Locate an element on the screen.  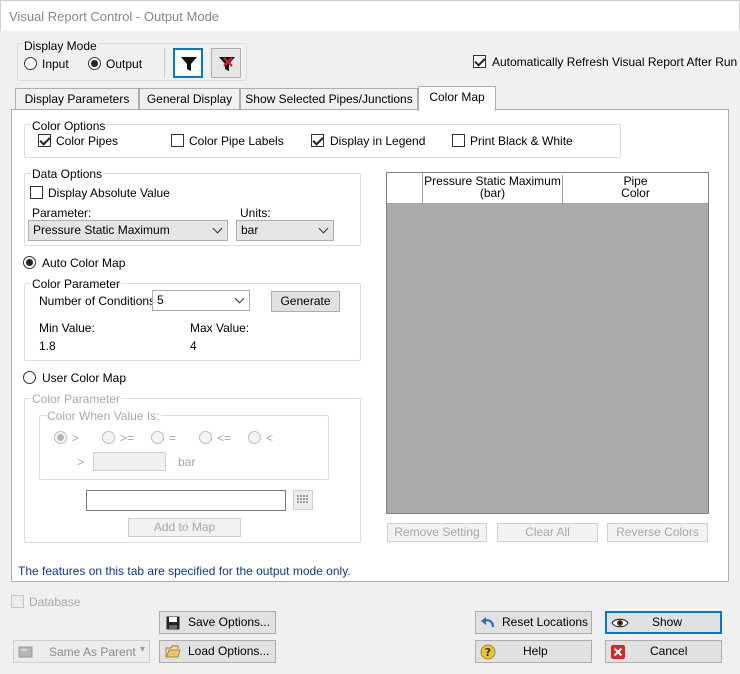
op-gte-label: >= is located at coordinates (127, 438).